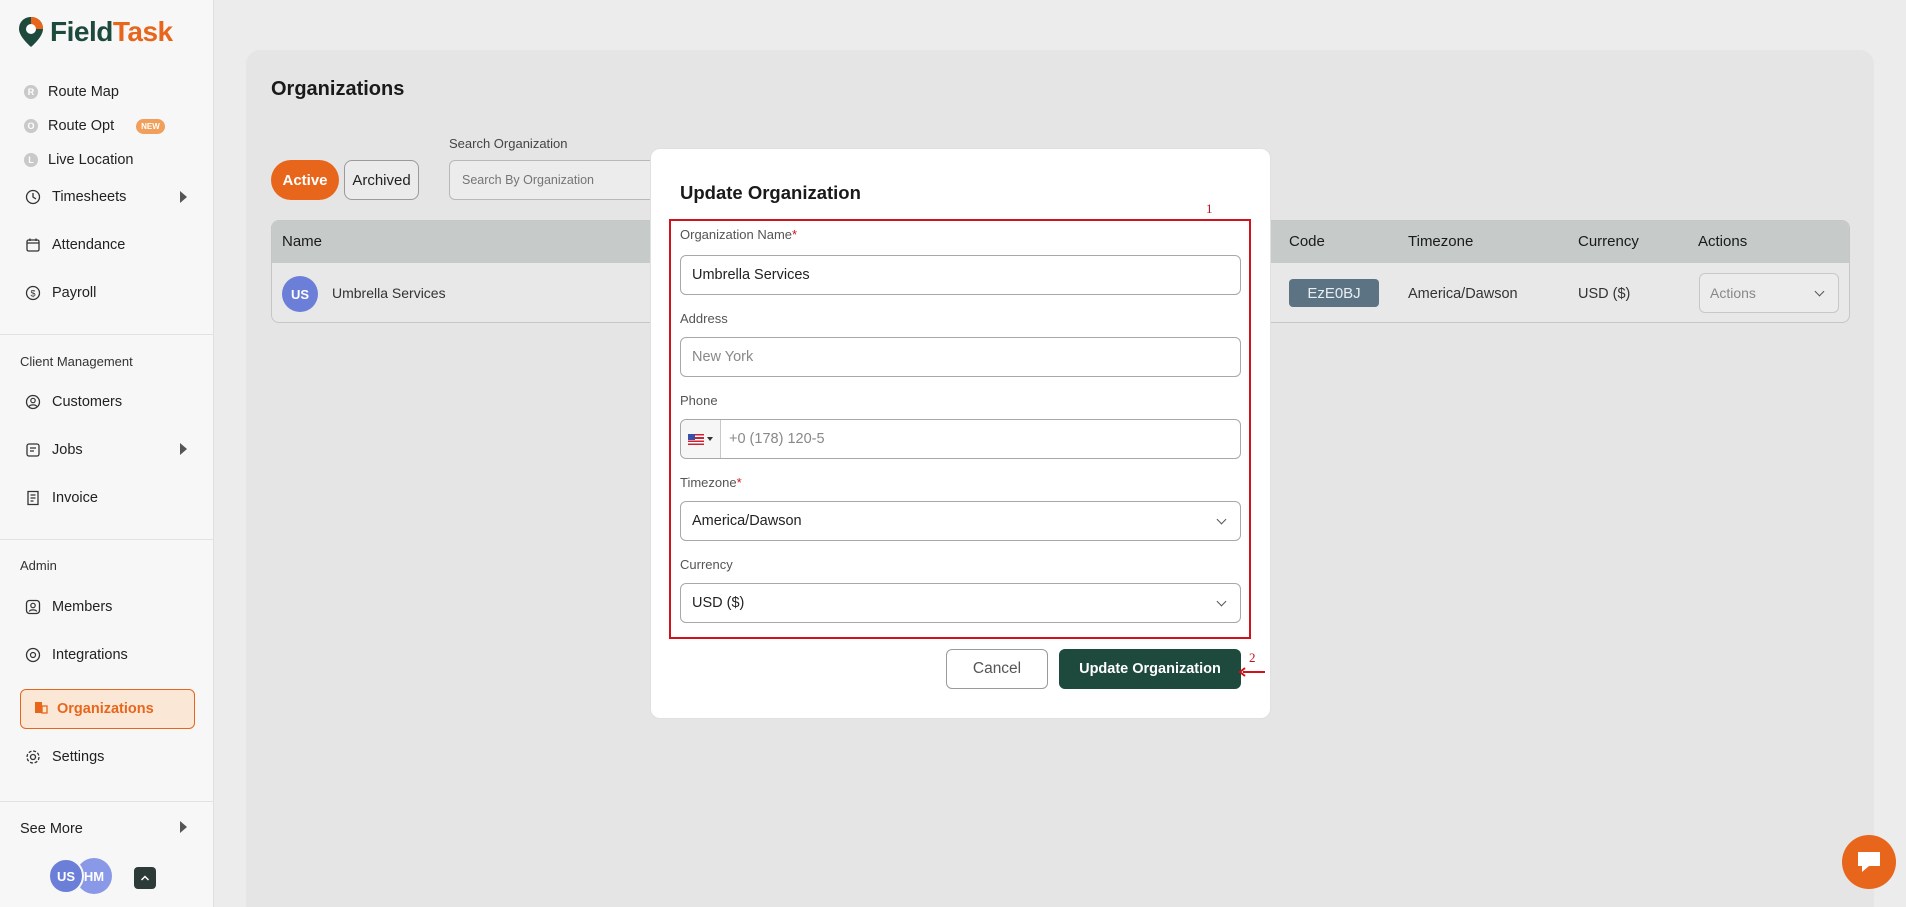 This screenshot has height=907, width=1906. What do you see at coordinates (1150, 669) in the screenshot?
I see `update-organization-button: Update Organization` at bounding box center [1150, 669].